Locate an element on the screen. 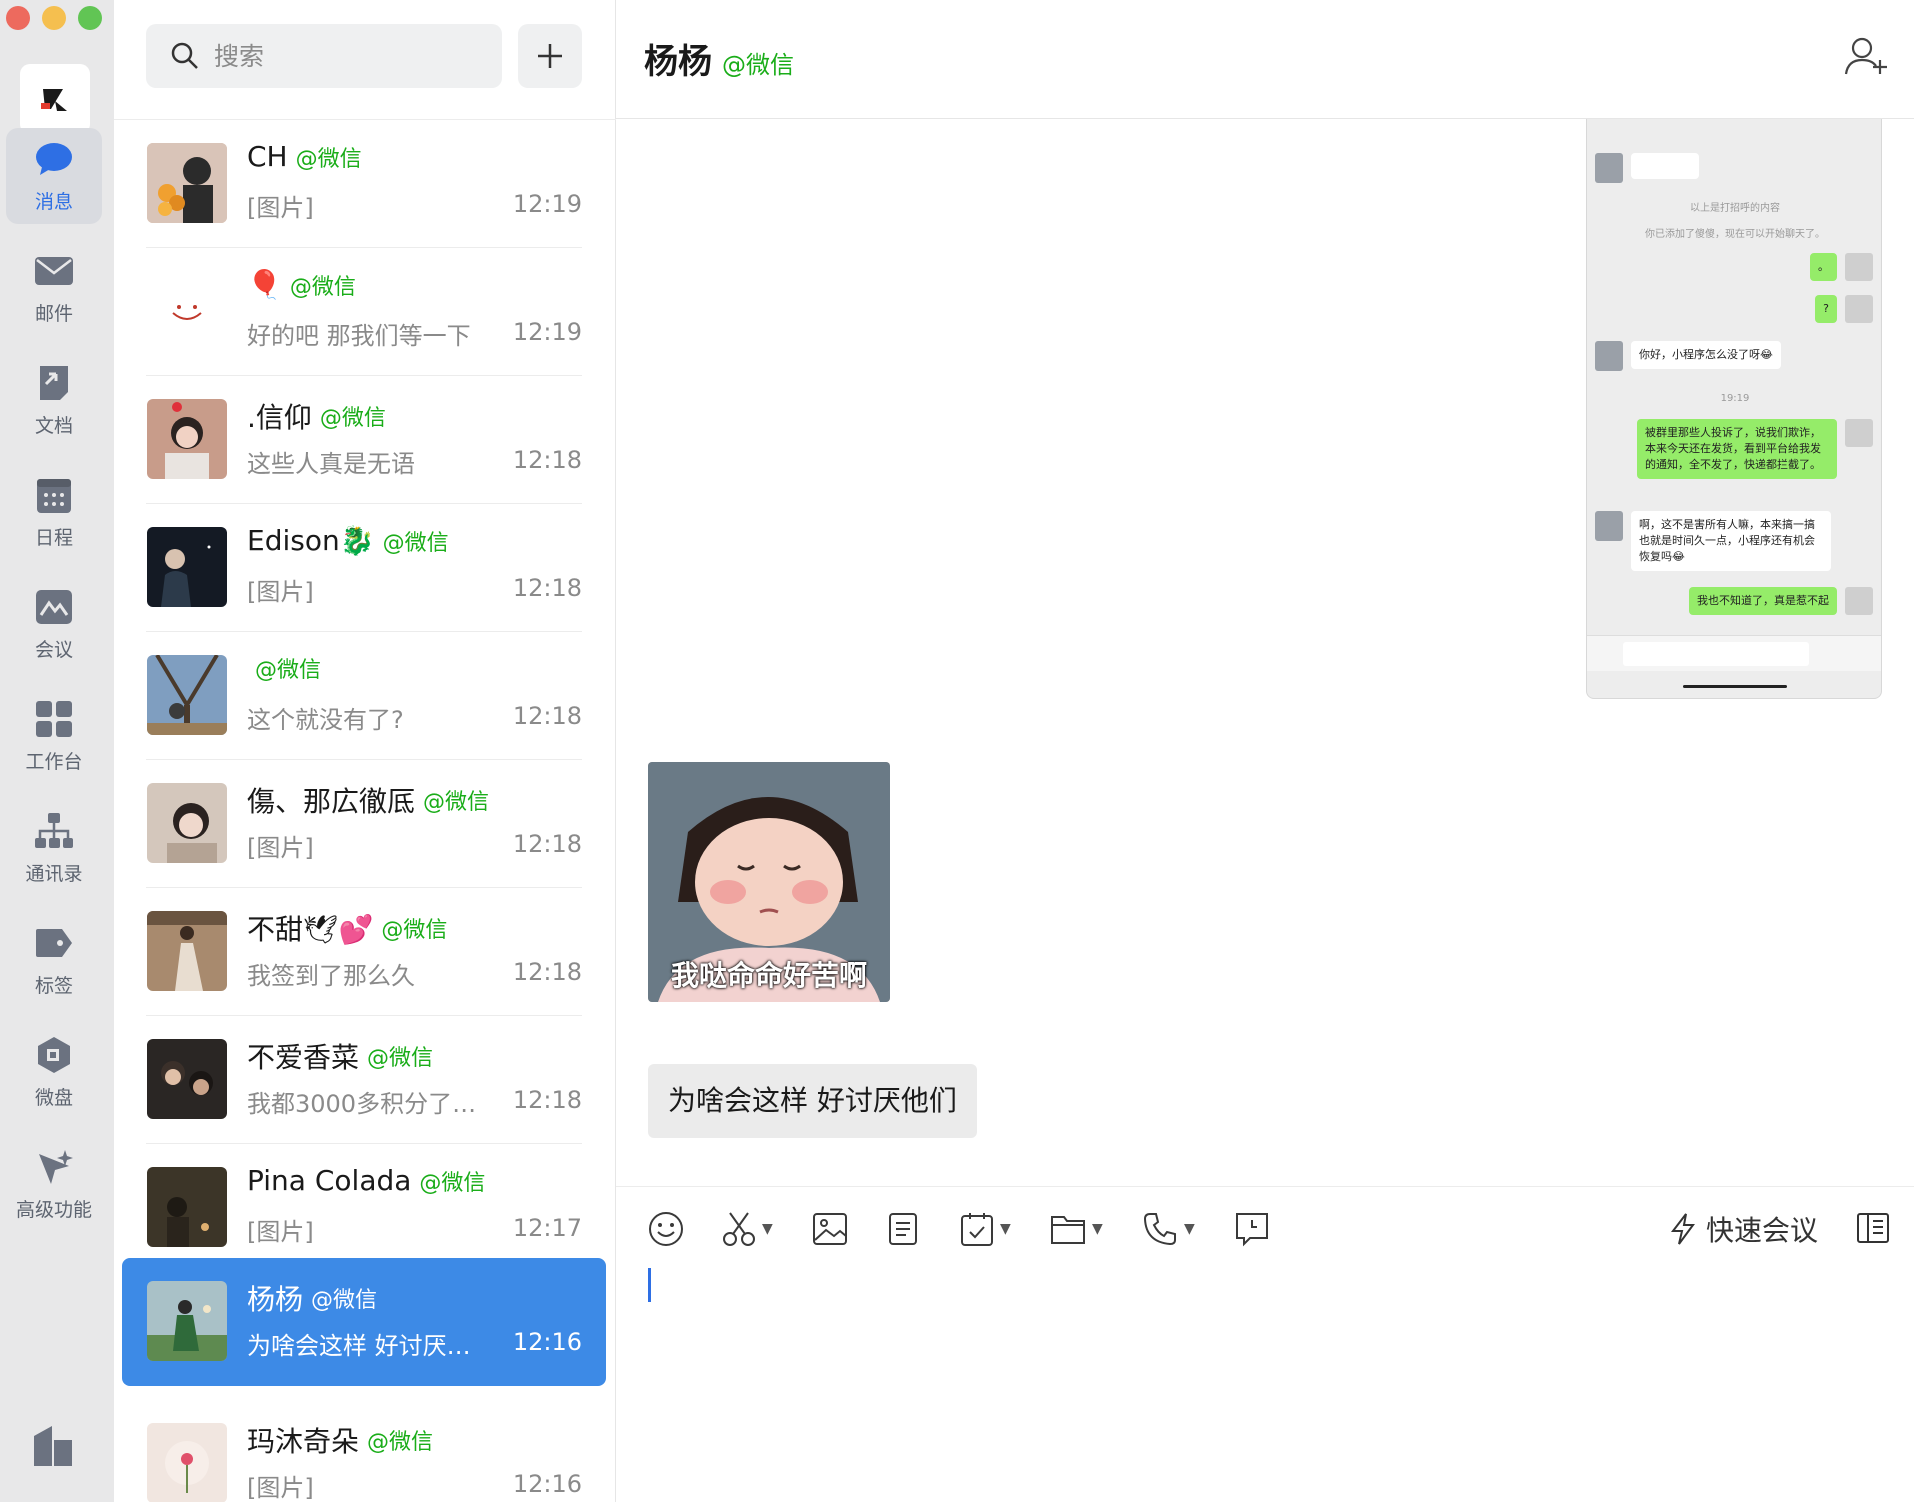  building-icon is located at coordinates (53, 1444).